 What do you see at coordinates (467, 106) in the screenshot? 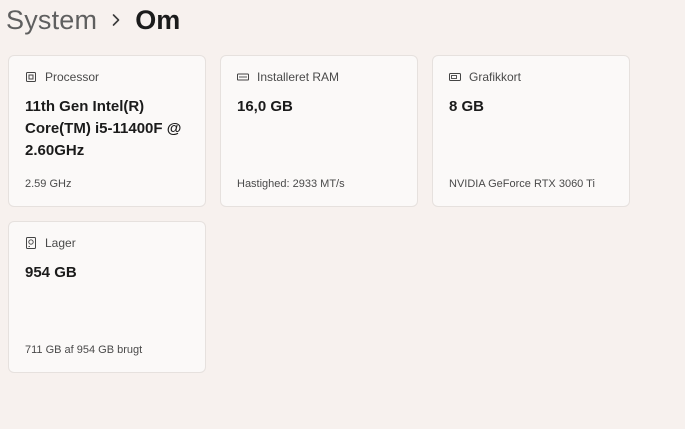
I see `graphics-value: 8 GB` at bounding box center [467, 106].